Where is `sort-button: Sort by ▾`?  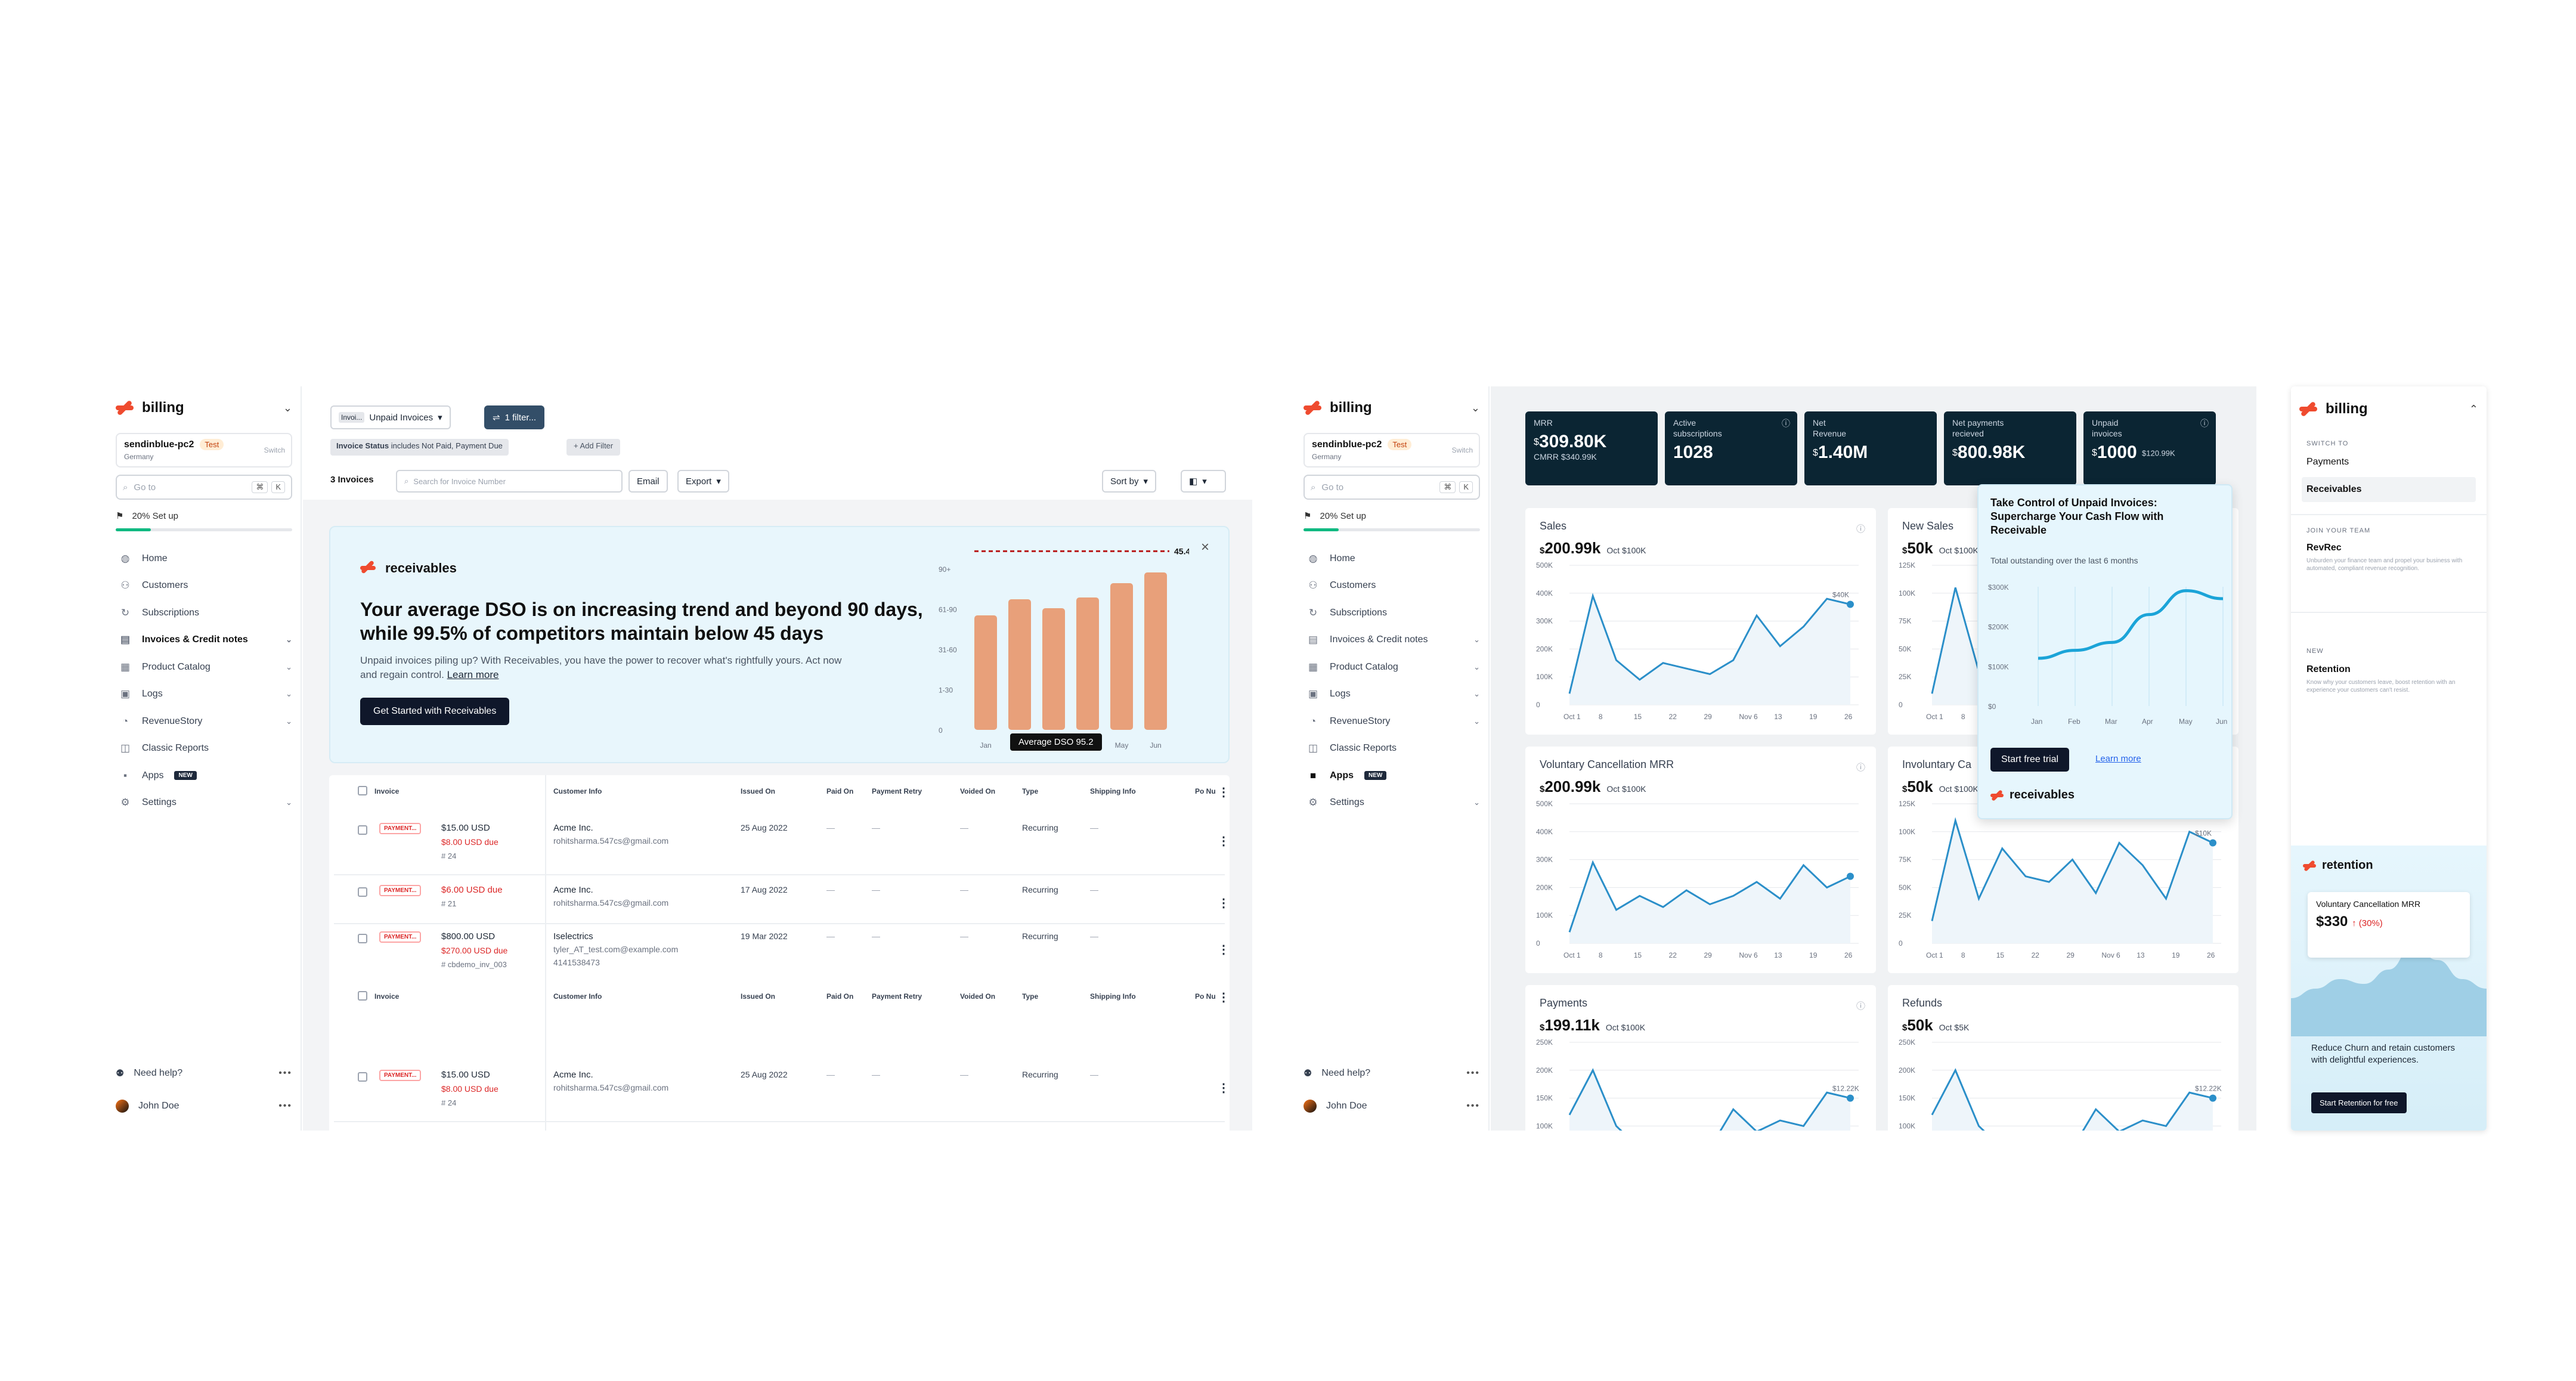
sort-button: Sort by ▾ is located at coordinates (1129, 481).